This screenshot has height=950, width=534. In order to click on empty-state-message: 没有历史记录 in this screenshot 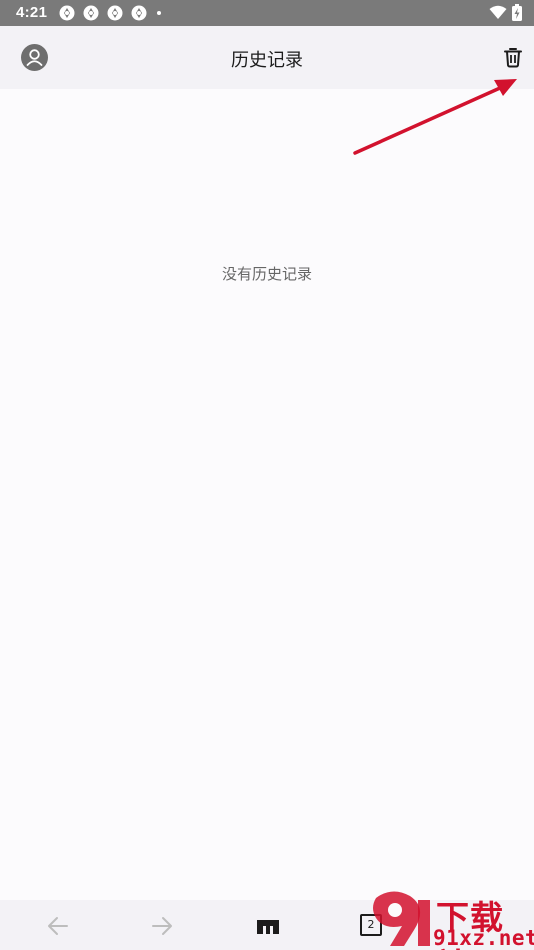, I will do `click(266, 274)`.